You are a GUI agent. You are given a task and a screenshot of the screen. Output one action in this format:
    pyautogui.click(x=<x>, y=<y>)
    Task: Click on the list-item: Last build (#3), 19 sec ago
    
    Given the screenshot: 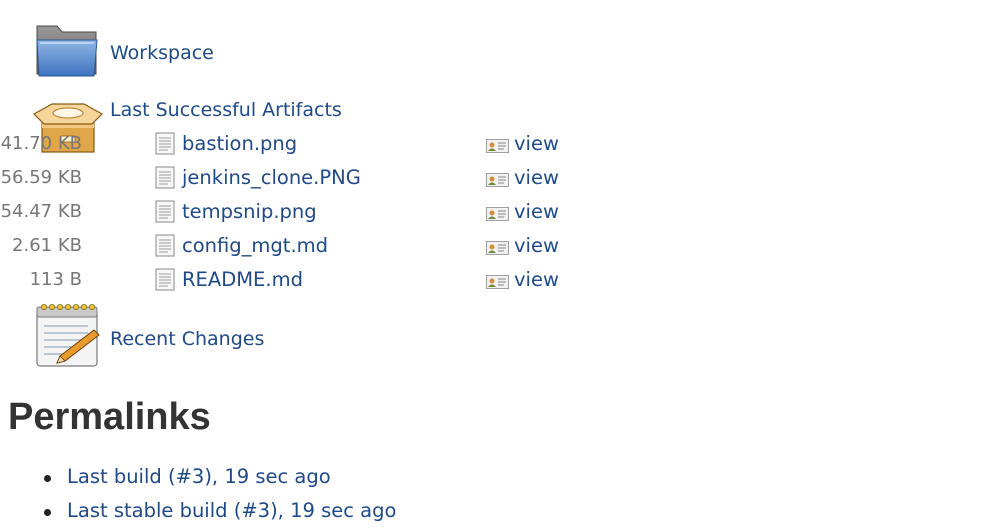 What is the action you would take?
    pyautogui.click(x=198, y=477)
    